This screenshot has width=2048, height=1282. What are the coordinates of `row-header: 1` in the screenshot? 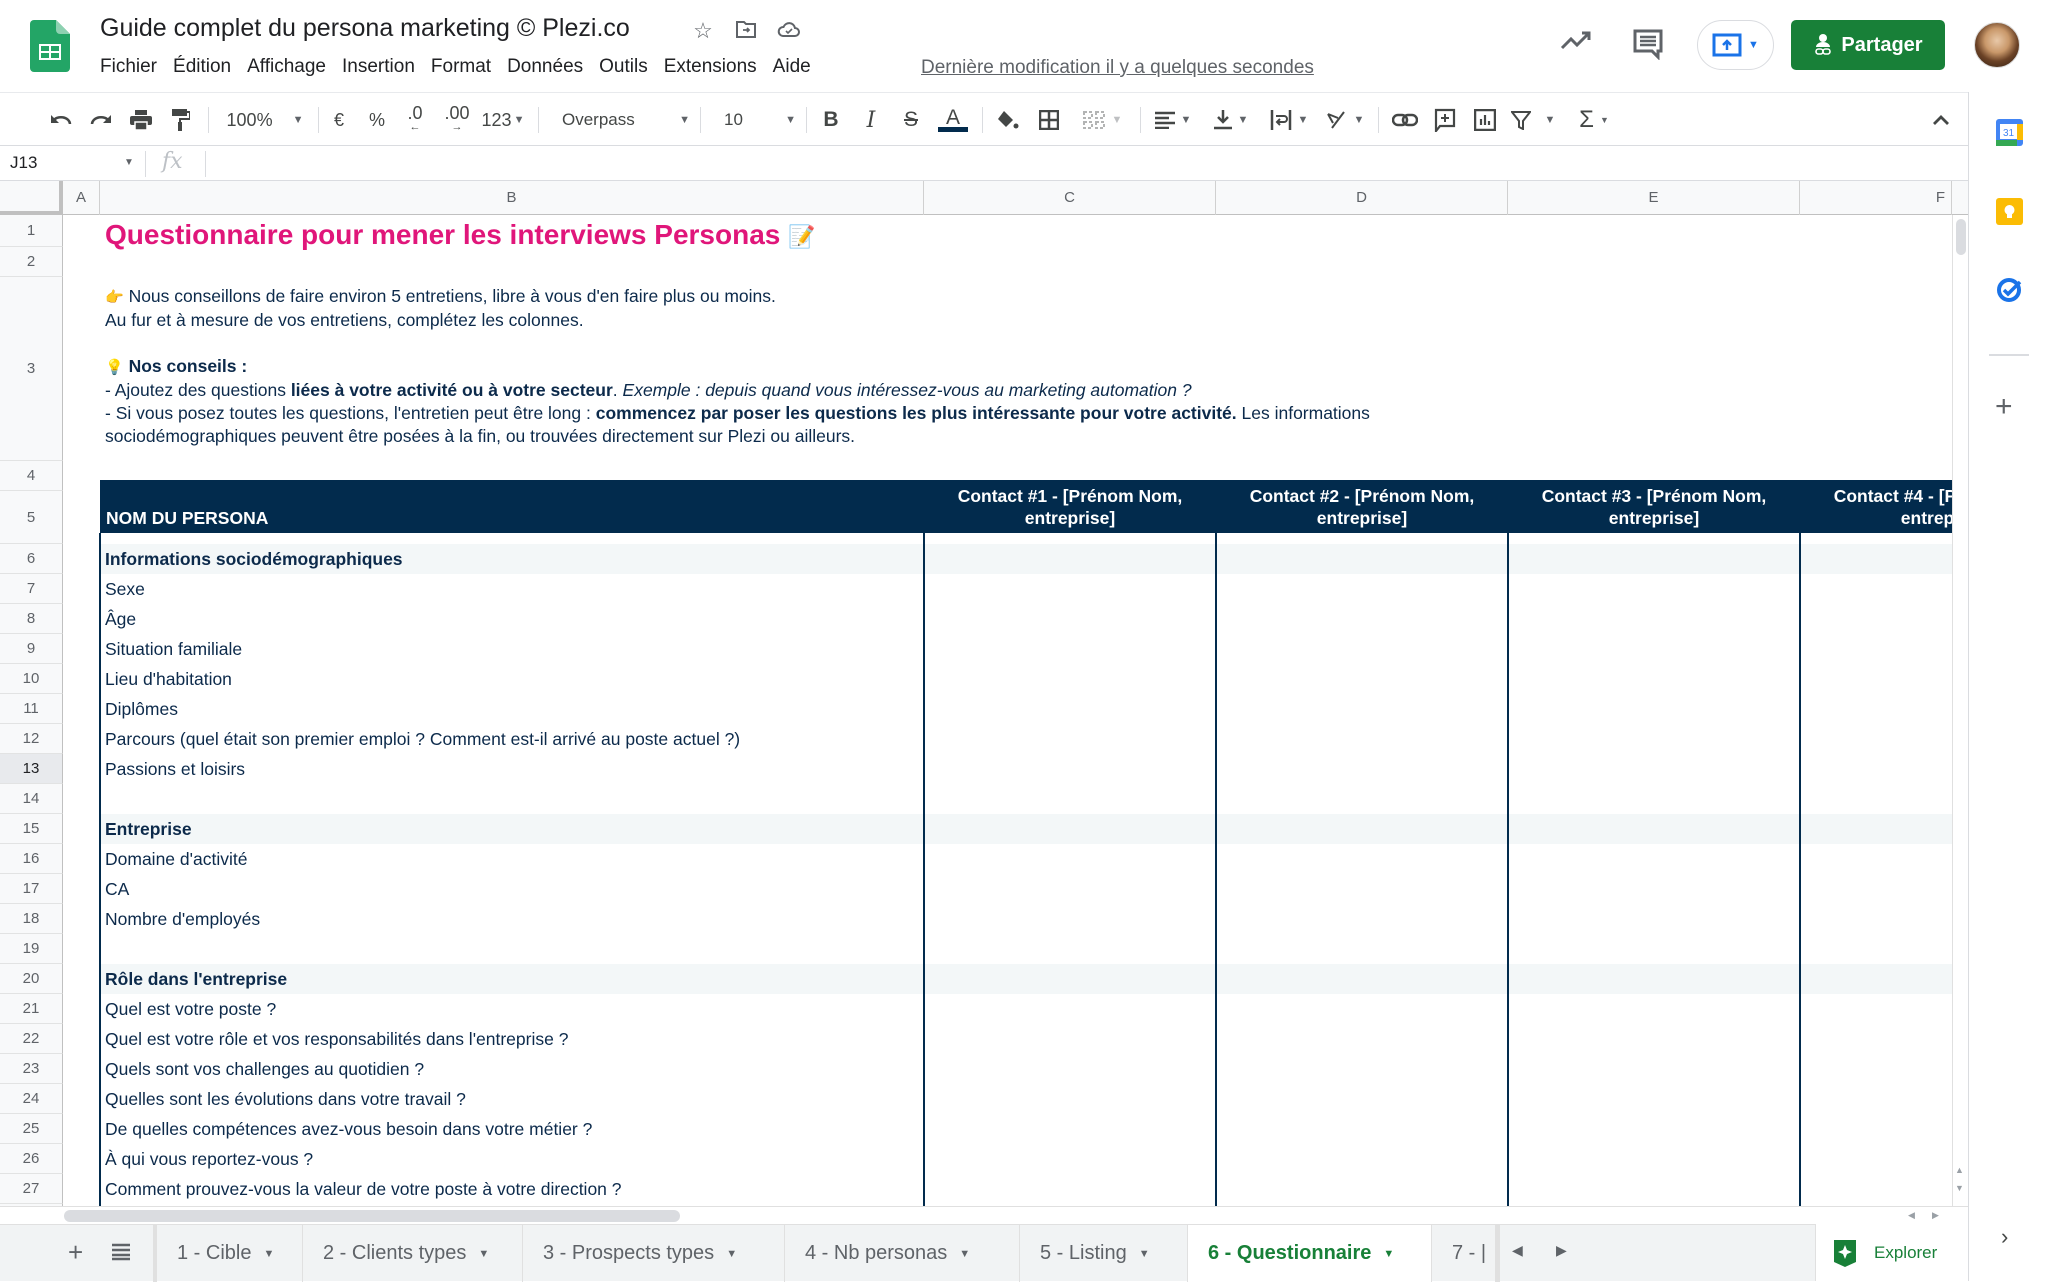 It's located at (31, 231).